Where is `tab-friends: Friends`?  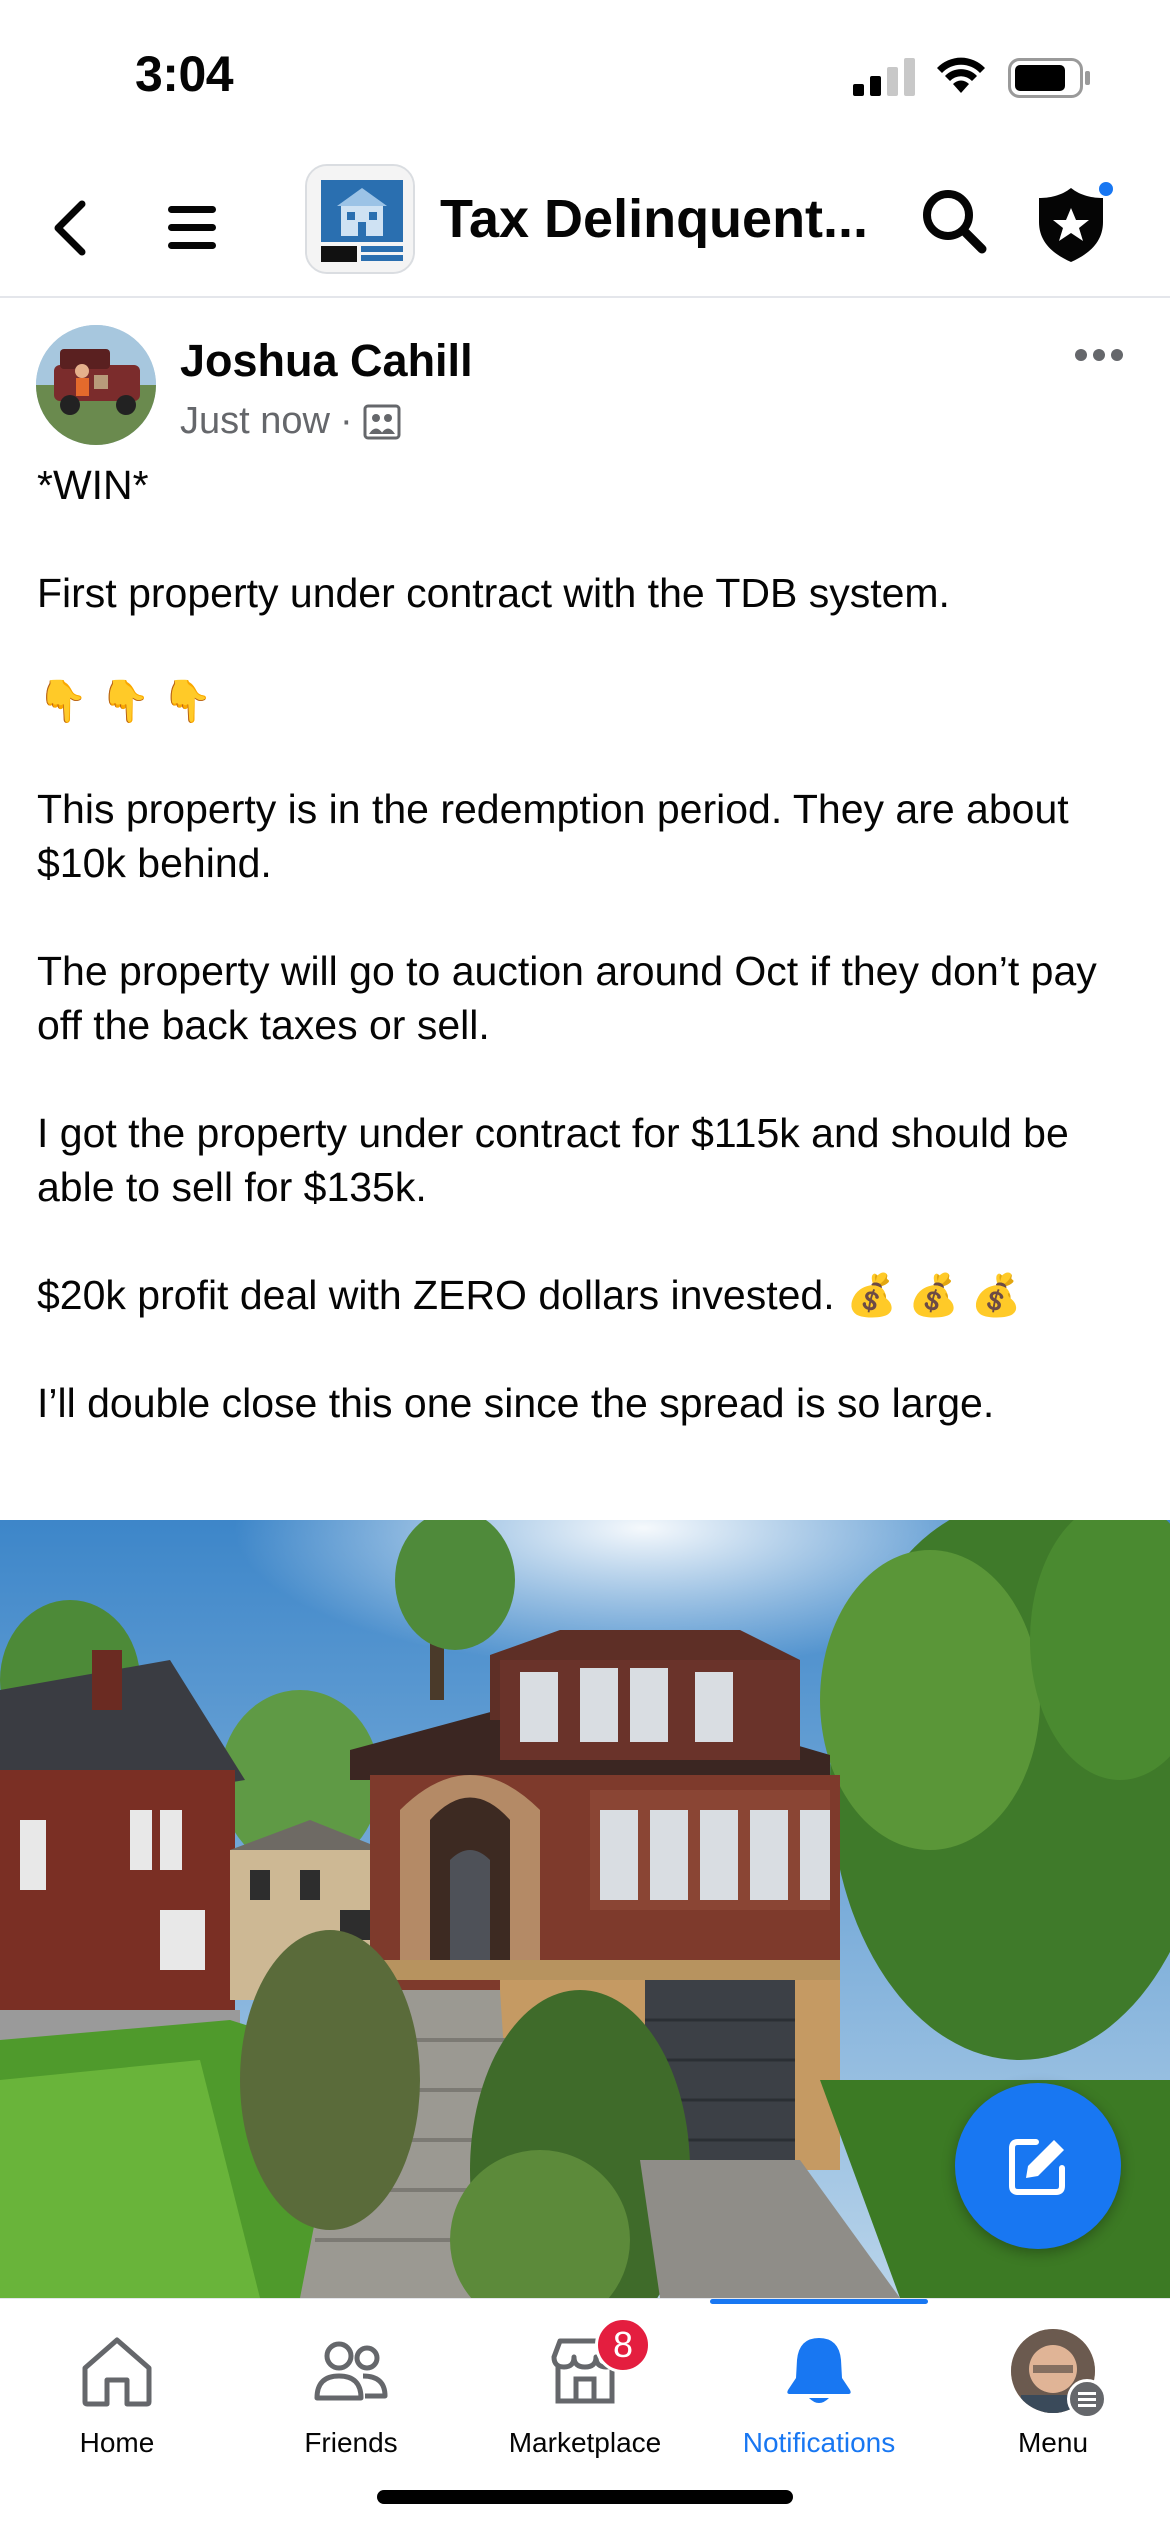
tab-friends: Friends is located at coordinates (351, 2389).